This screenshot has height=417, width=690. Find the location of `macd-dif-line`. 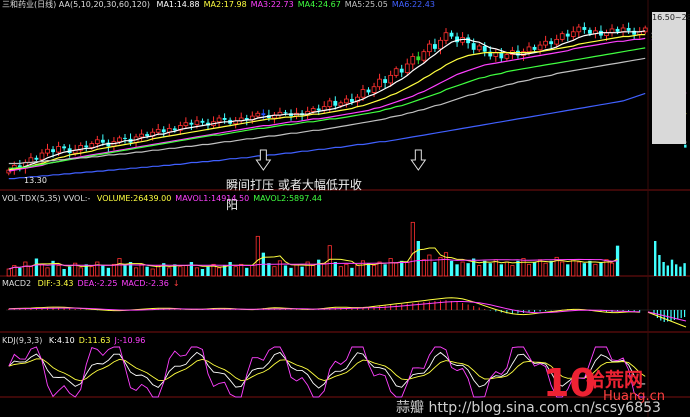

macd-dif-line is located at coordinates (324, 306).